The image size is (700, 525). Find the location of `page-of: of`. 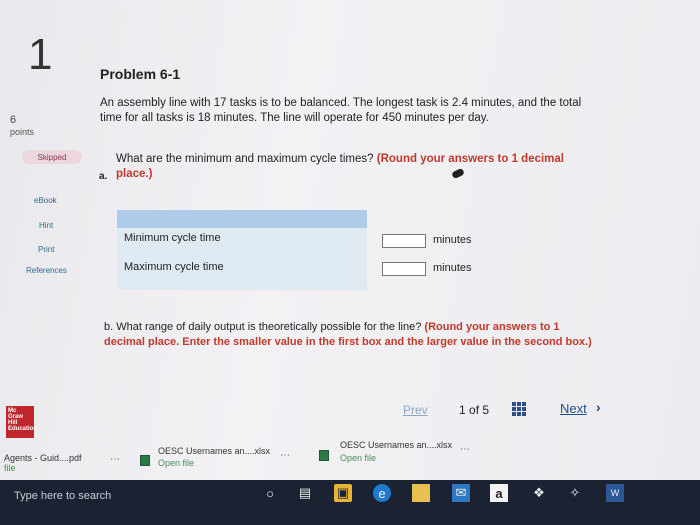

page-of: of is located at coordinates (474, 410).